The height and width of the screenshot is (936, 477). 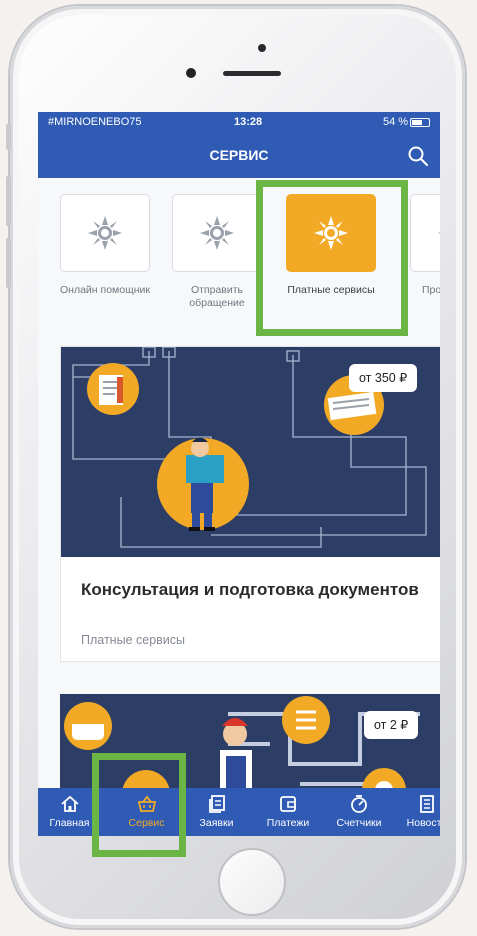 I want to click on category-tile-send-request, so click(x=217, y=233).